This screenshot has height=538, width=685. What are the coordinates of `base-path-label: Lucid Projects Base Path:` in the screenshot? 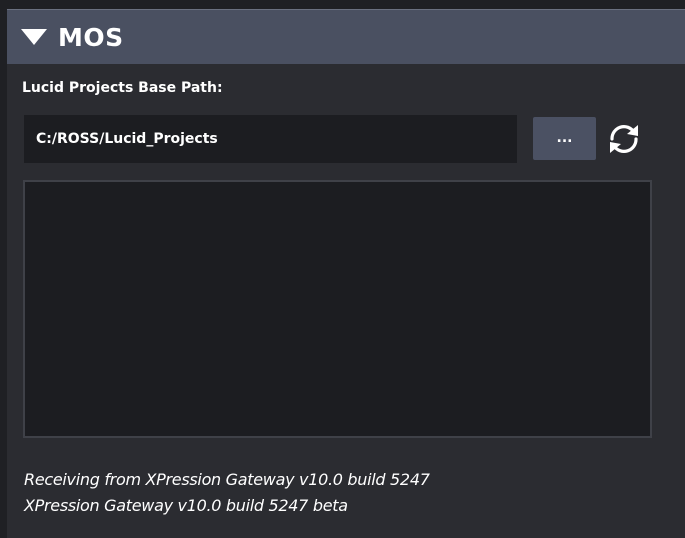 It's located at (122, 88).